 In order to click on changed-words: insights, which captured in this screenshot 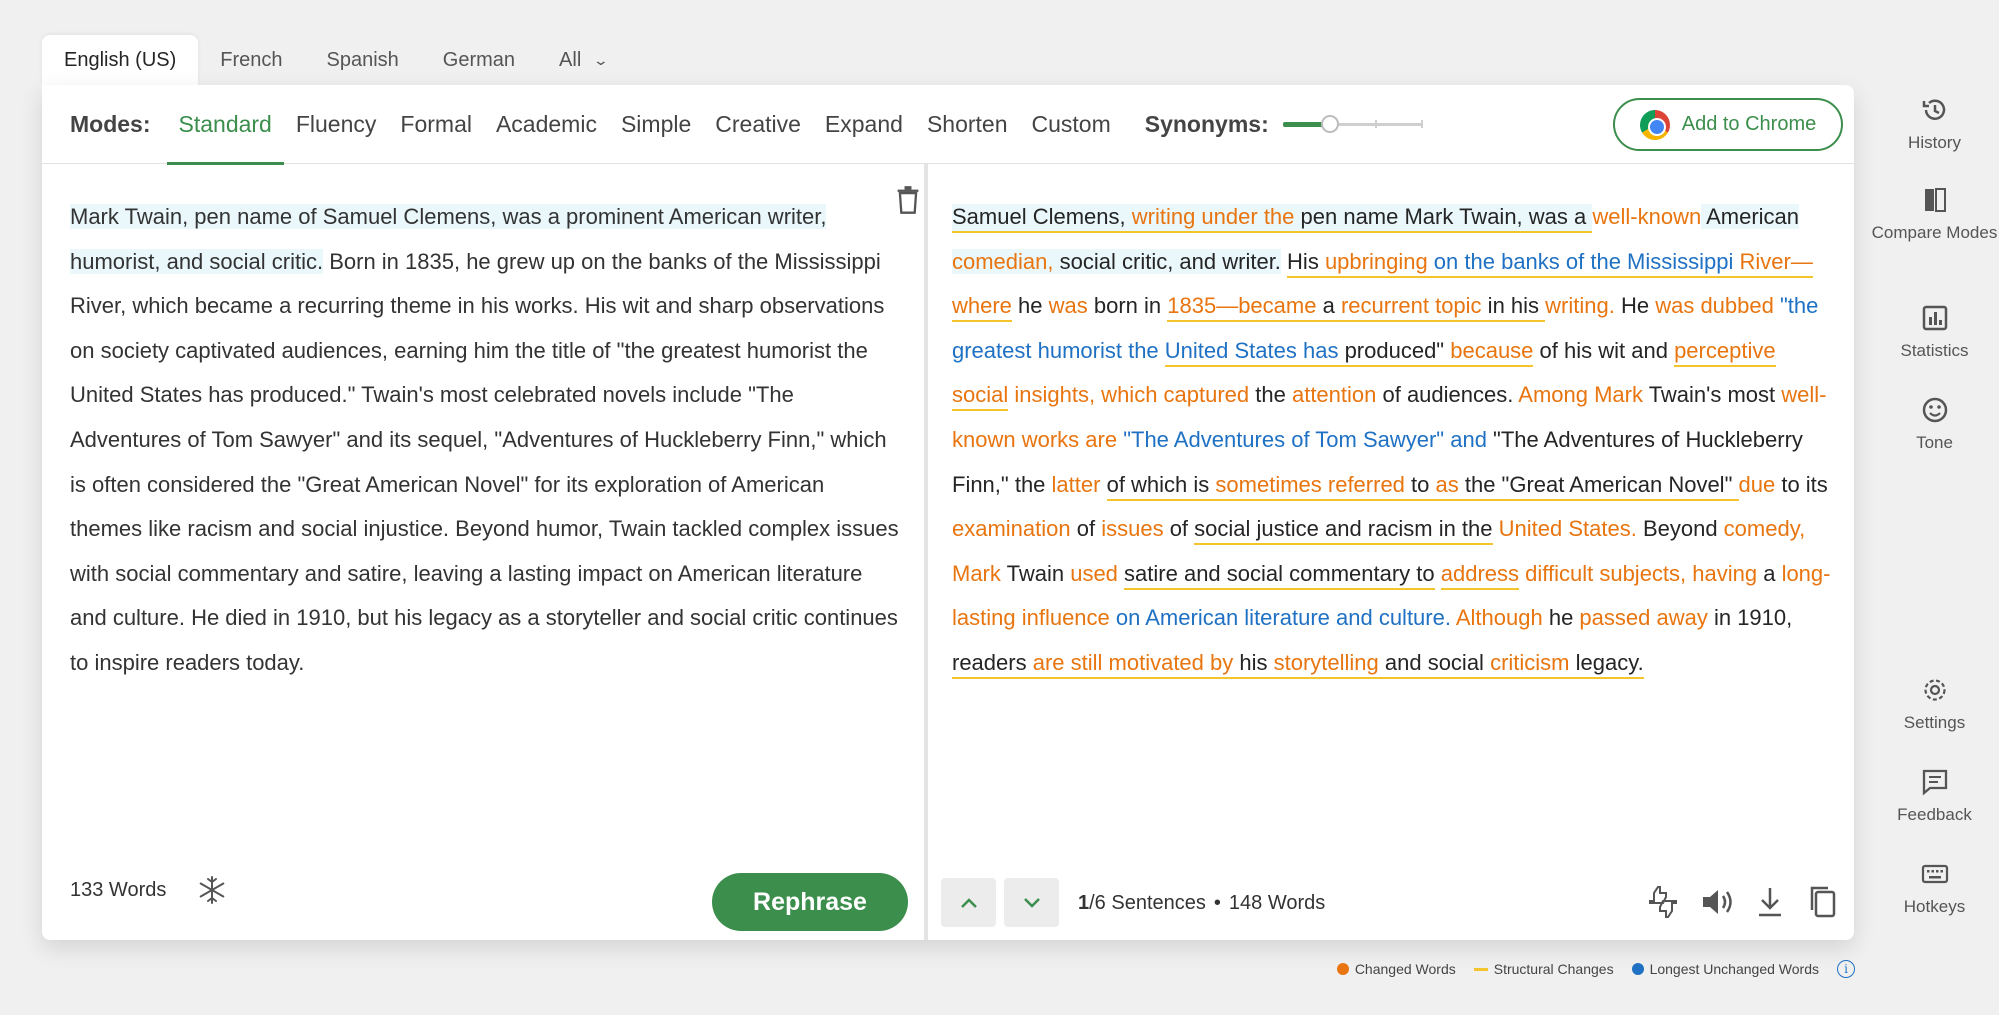, I will do `click(1128, 394)`.